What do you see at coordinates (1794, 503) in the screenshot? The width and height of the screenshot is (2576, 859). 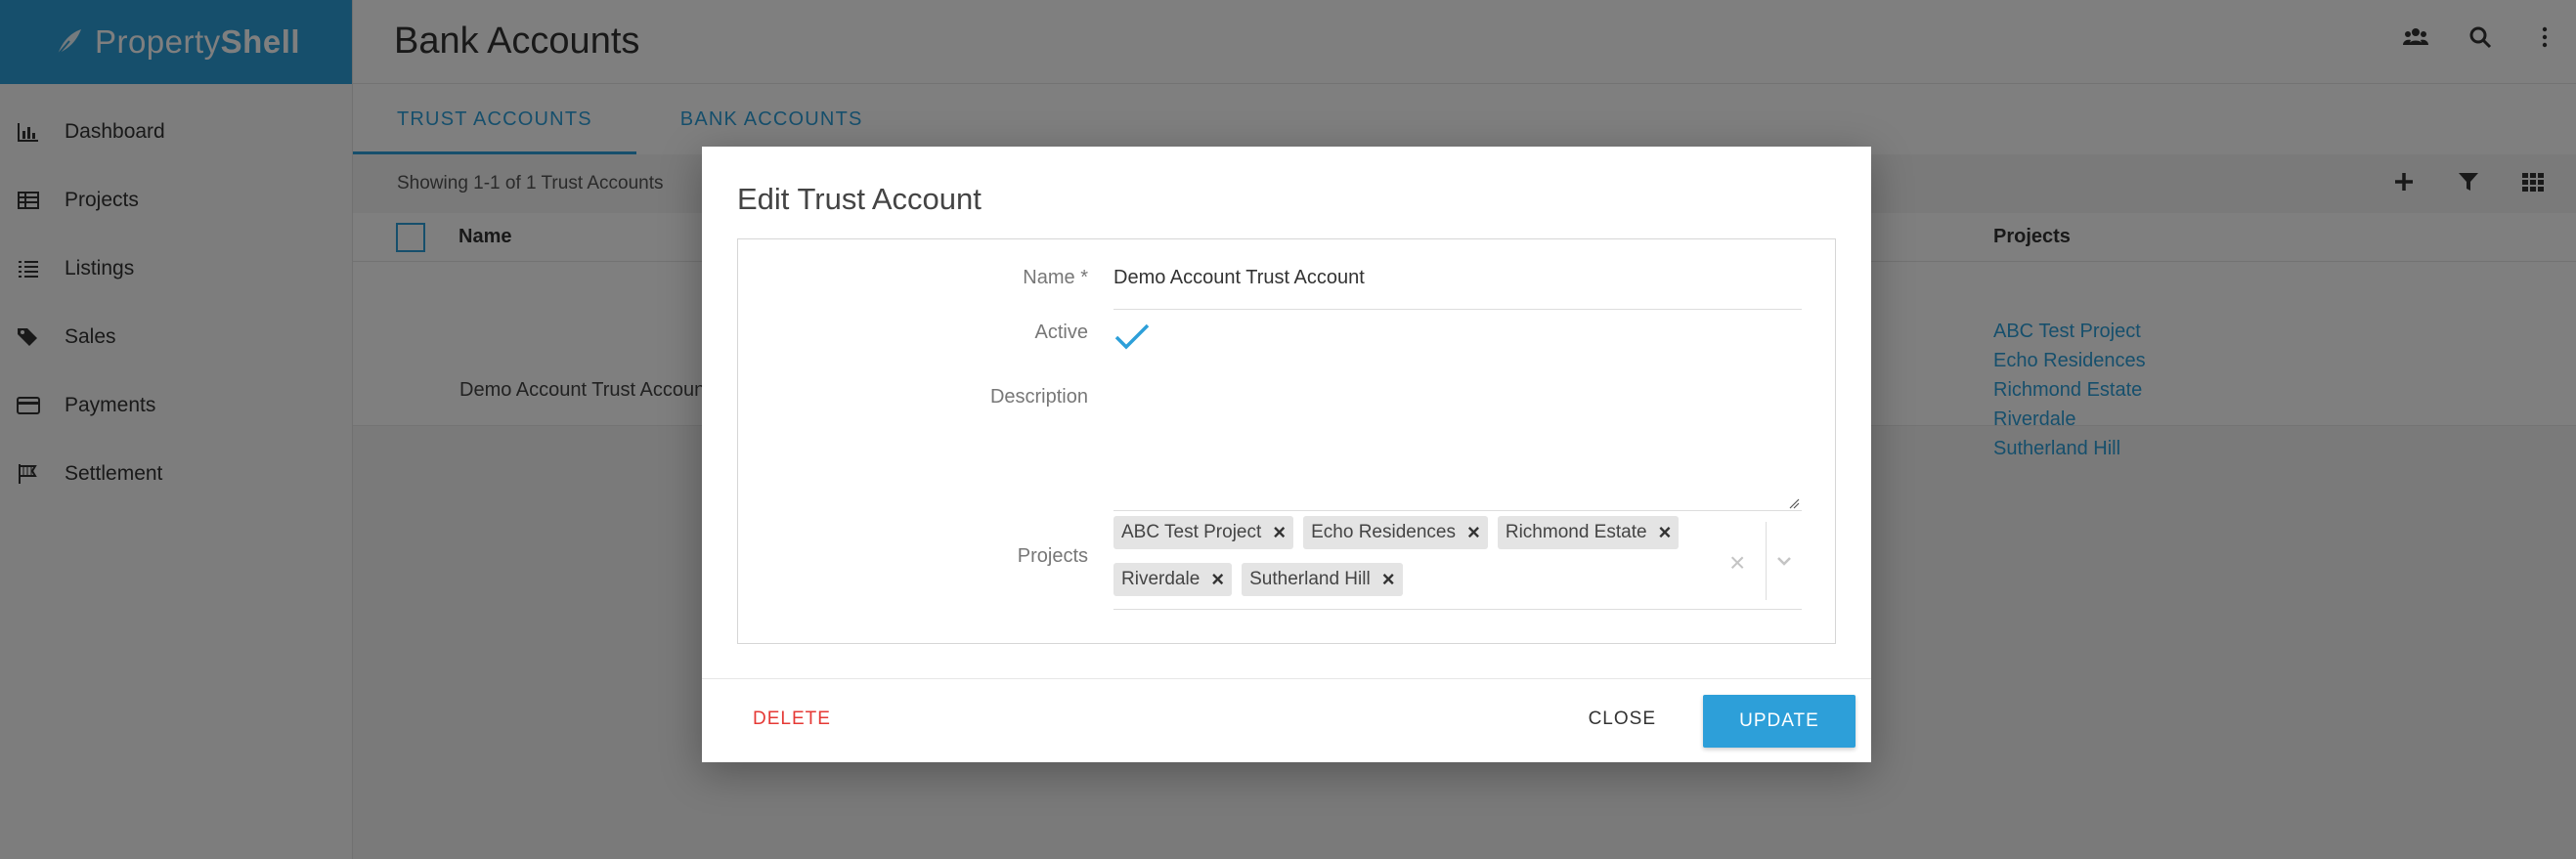 I see `resize-handle-icon` at bounding box center [1794, 503].